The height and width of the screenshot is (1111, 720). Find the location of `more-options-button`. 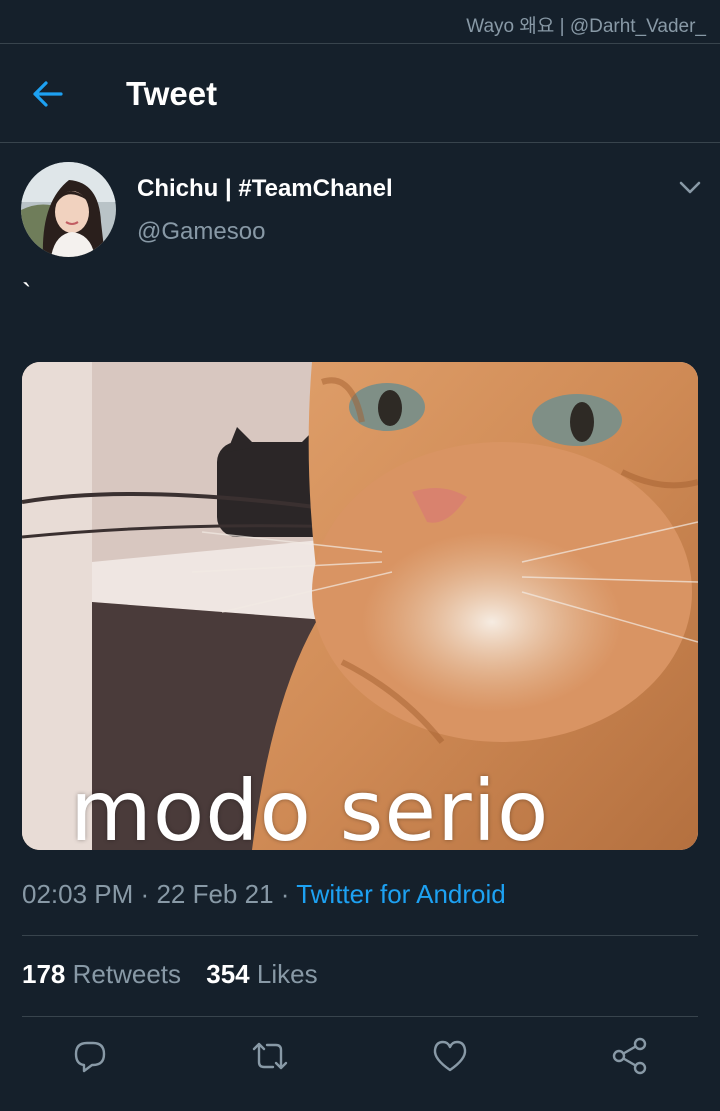

more-options-button is located at coordinates (690, 188).